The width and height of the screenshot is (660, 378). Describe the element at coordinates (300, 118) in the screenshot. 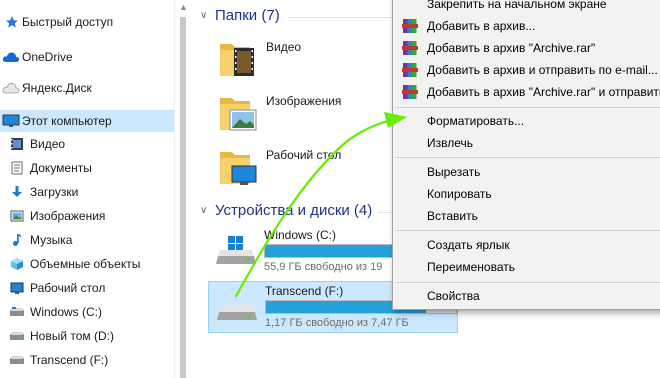

I see `folder-pictures: Изображения` at that location.